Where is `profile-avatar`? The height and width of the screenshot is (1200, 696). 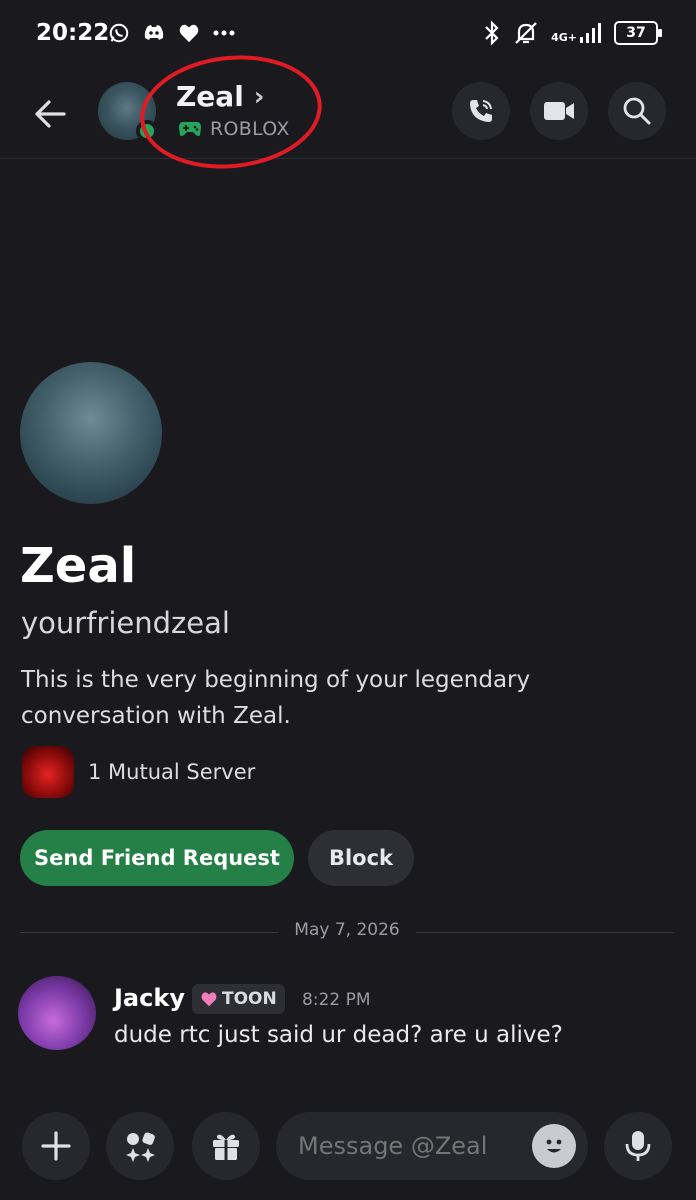 profile-avatar is located at coordinates (91, 433).